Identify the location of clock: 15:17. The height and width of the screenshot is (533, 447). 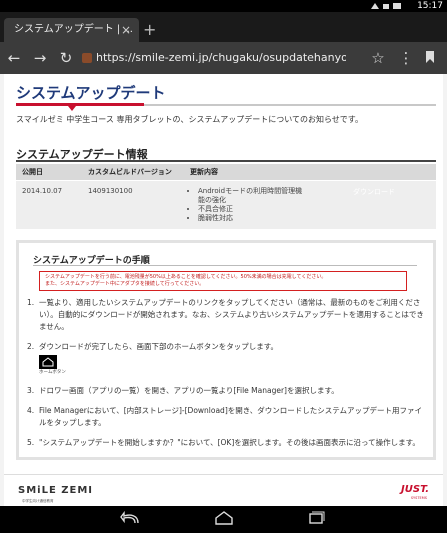
(430, 6).